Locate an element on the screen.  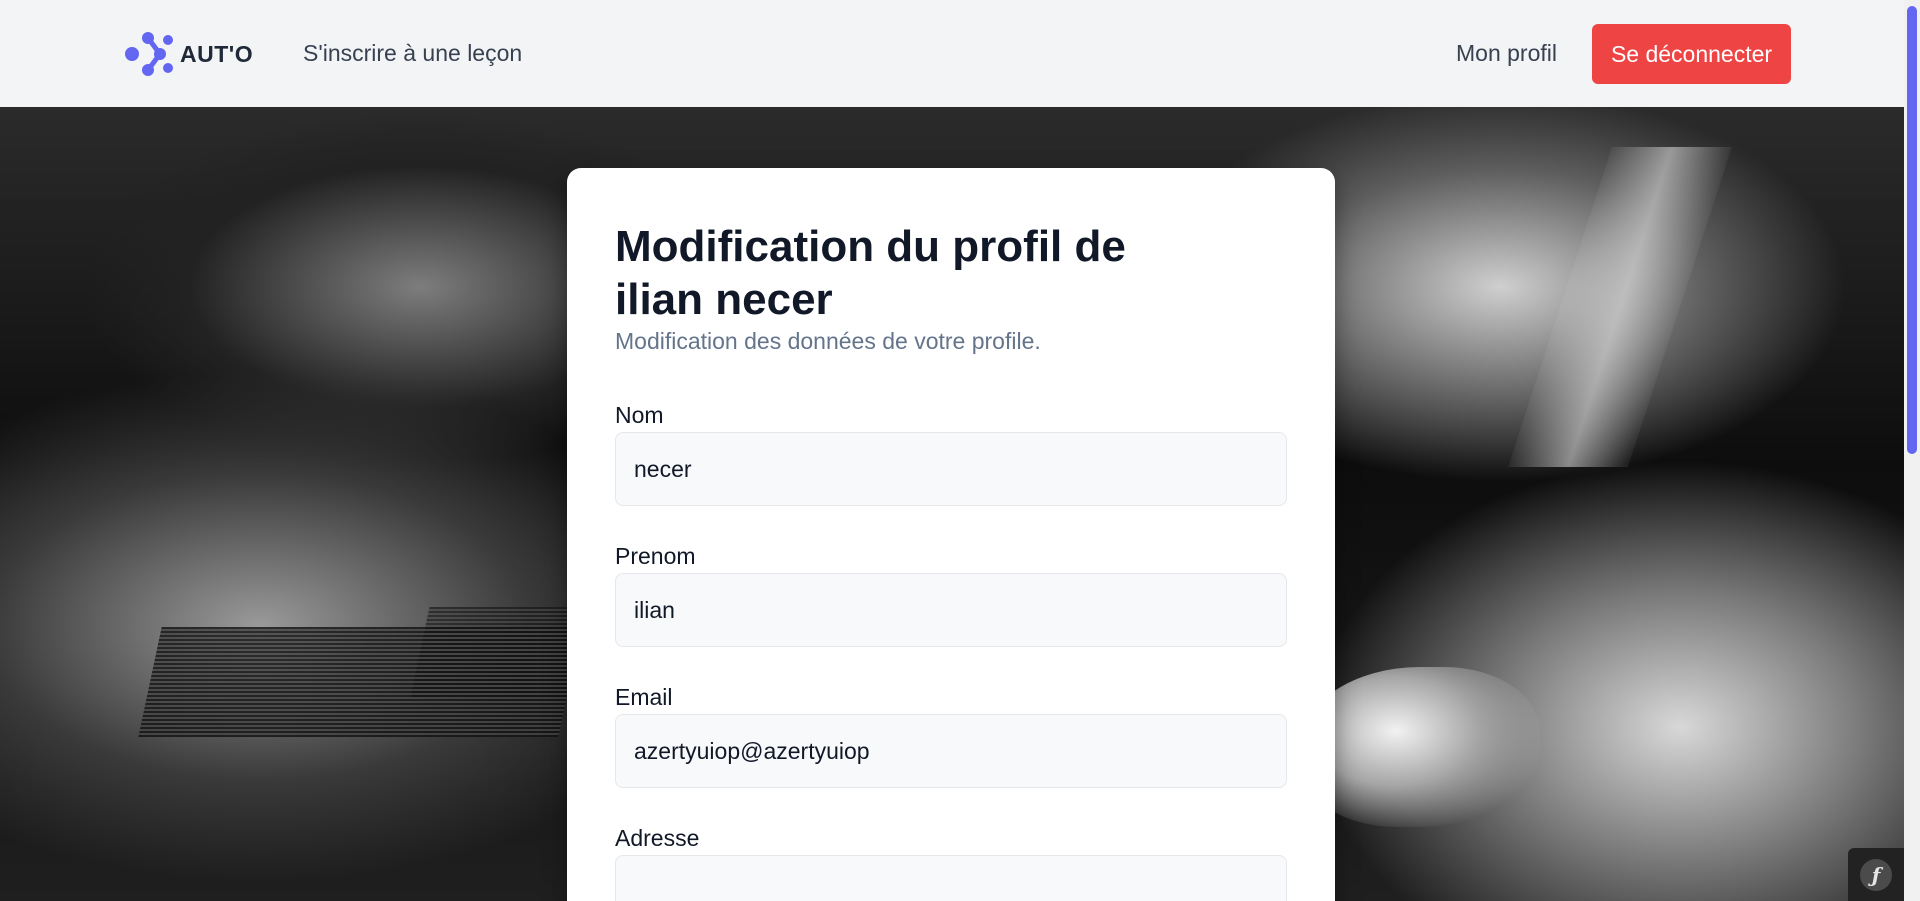
brand-link: AUT'O is located at coordinates (188, 54).